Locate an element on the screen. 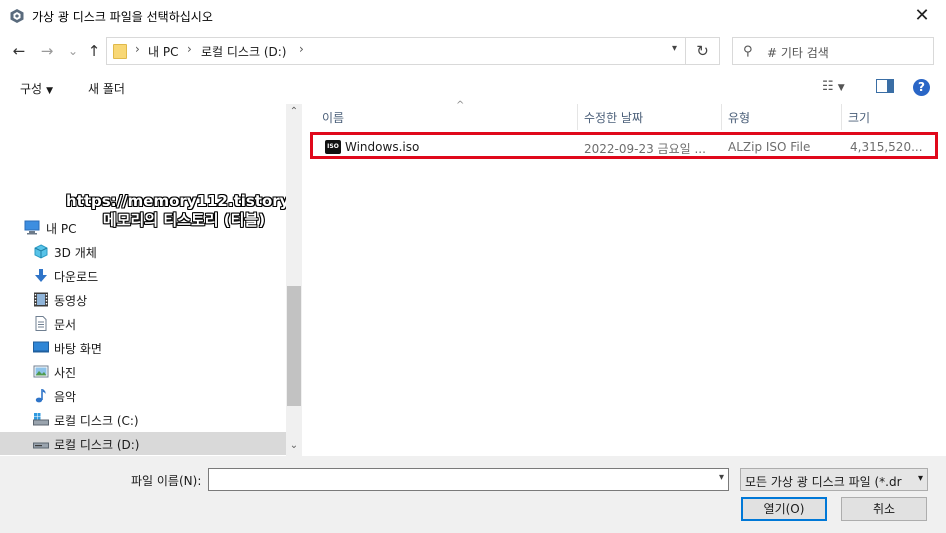 This screenshot has height=533, width=946. cancel-button: 취소 is located at coordinates (884, 509).